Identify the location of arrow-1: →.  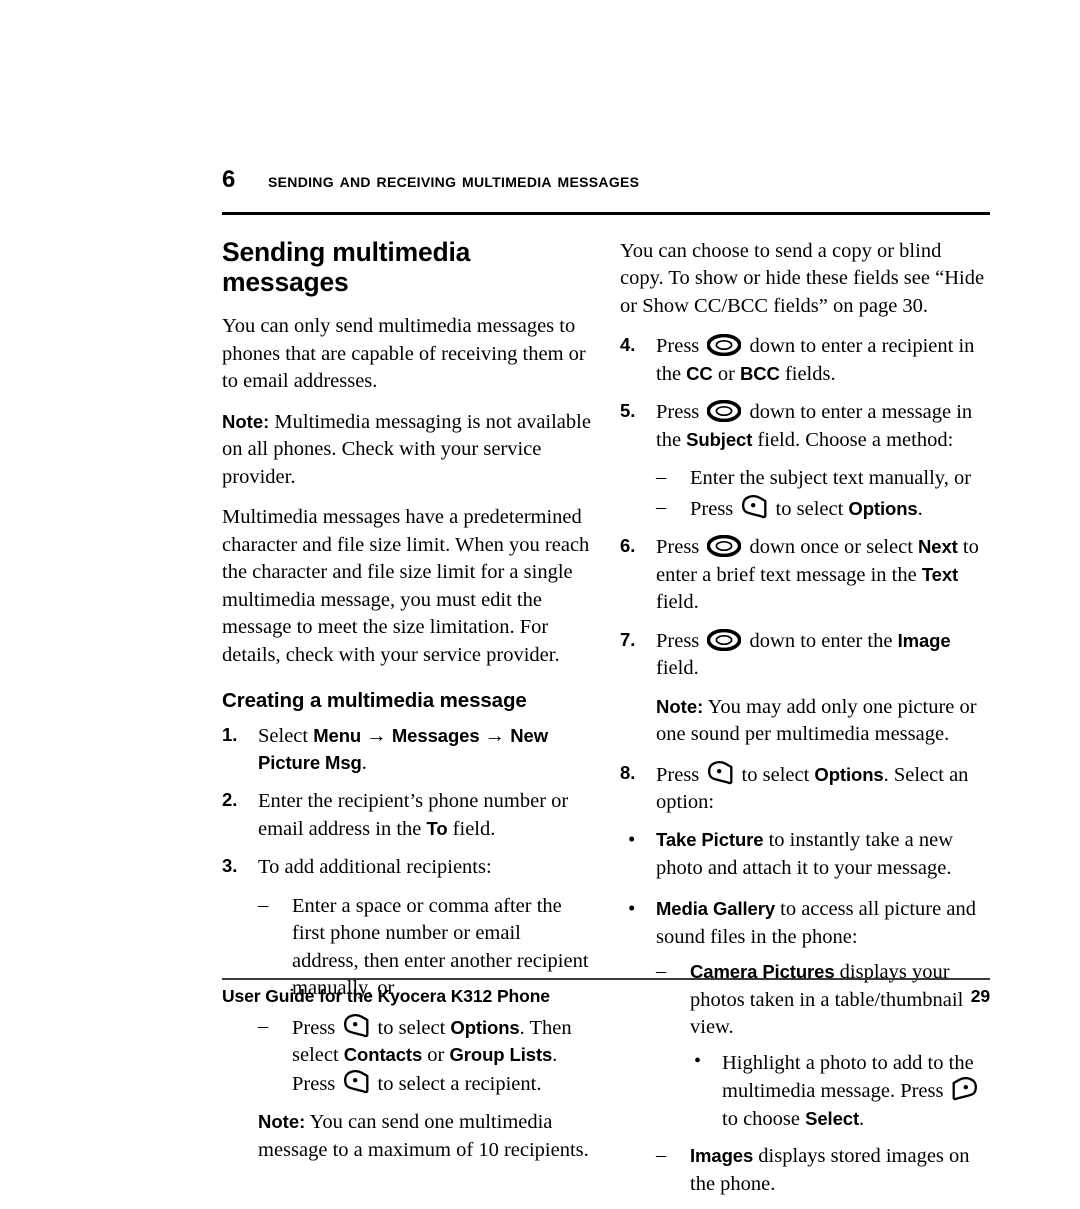
(376, 735).